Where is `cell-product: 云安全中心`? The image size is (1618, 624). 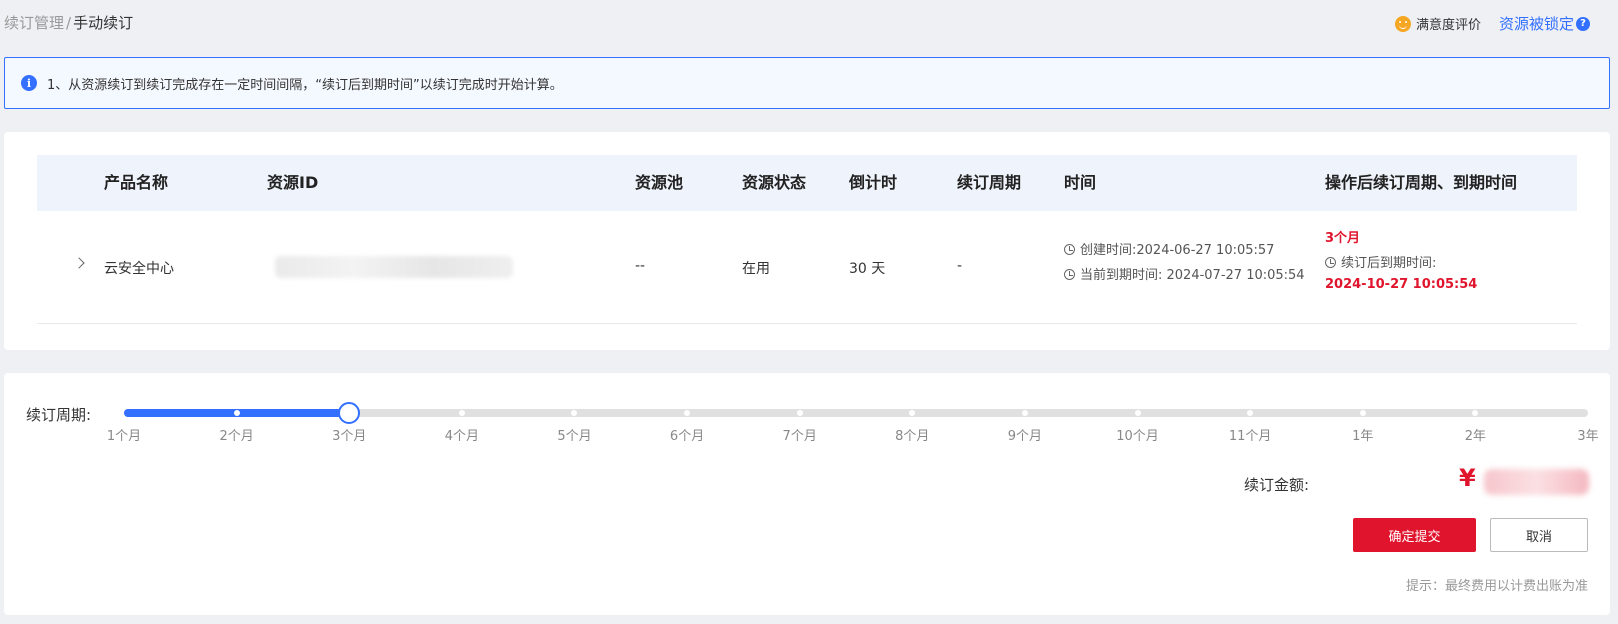
cell-product: 云安全中心 is located at coordinates (139, 269).